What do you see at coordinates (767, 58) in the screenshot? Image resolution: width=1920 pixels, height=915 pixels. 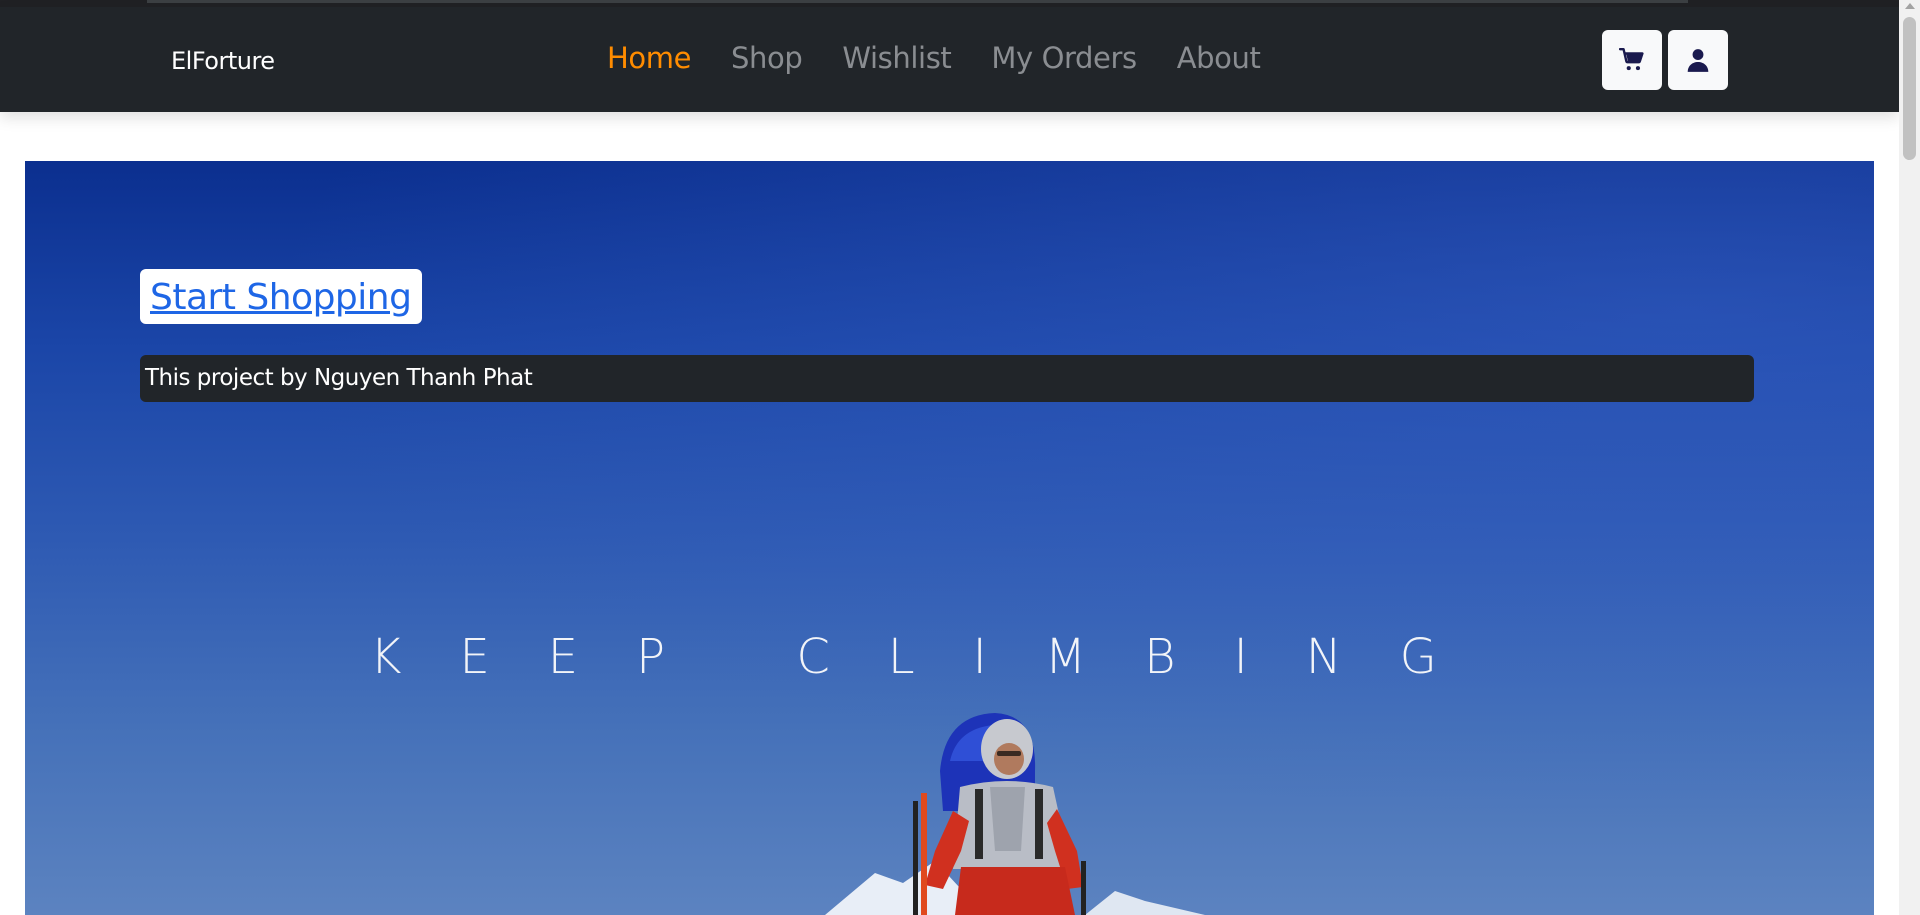 I see `nav-link-shop: Shop` at bounding box center [767, 58].